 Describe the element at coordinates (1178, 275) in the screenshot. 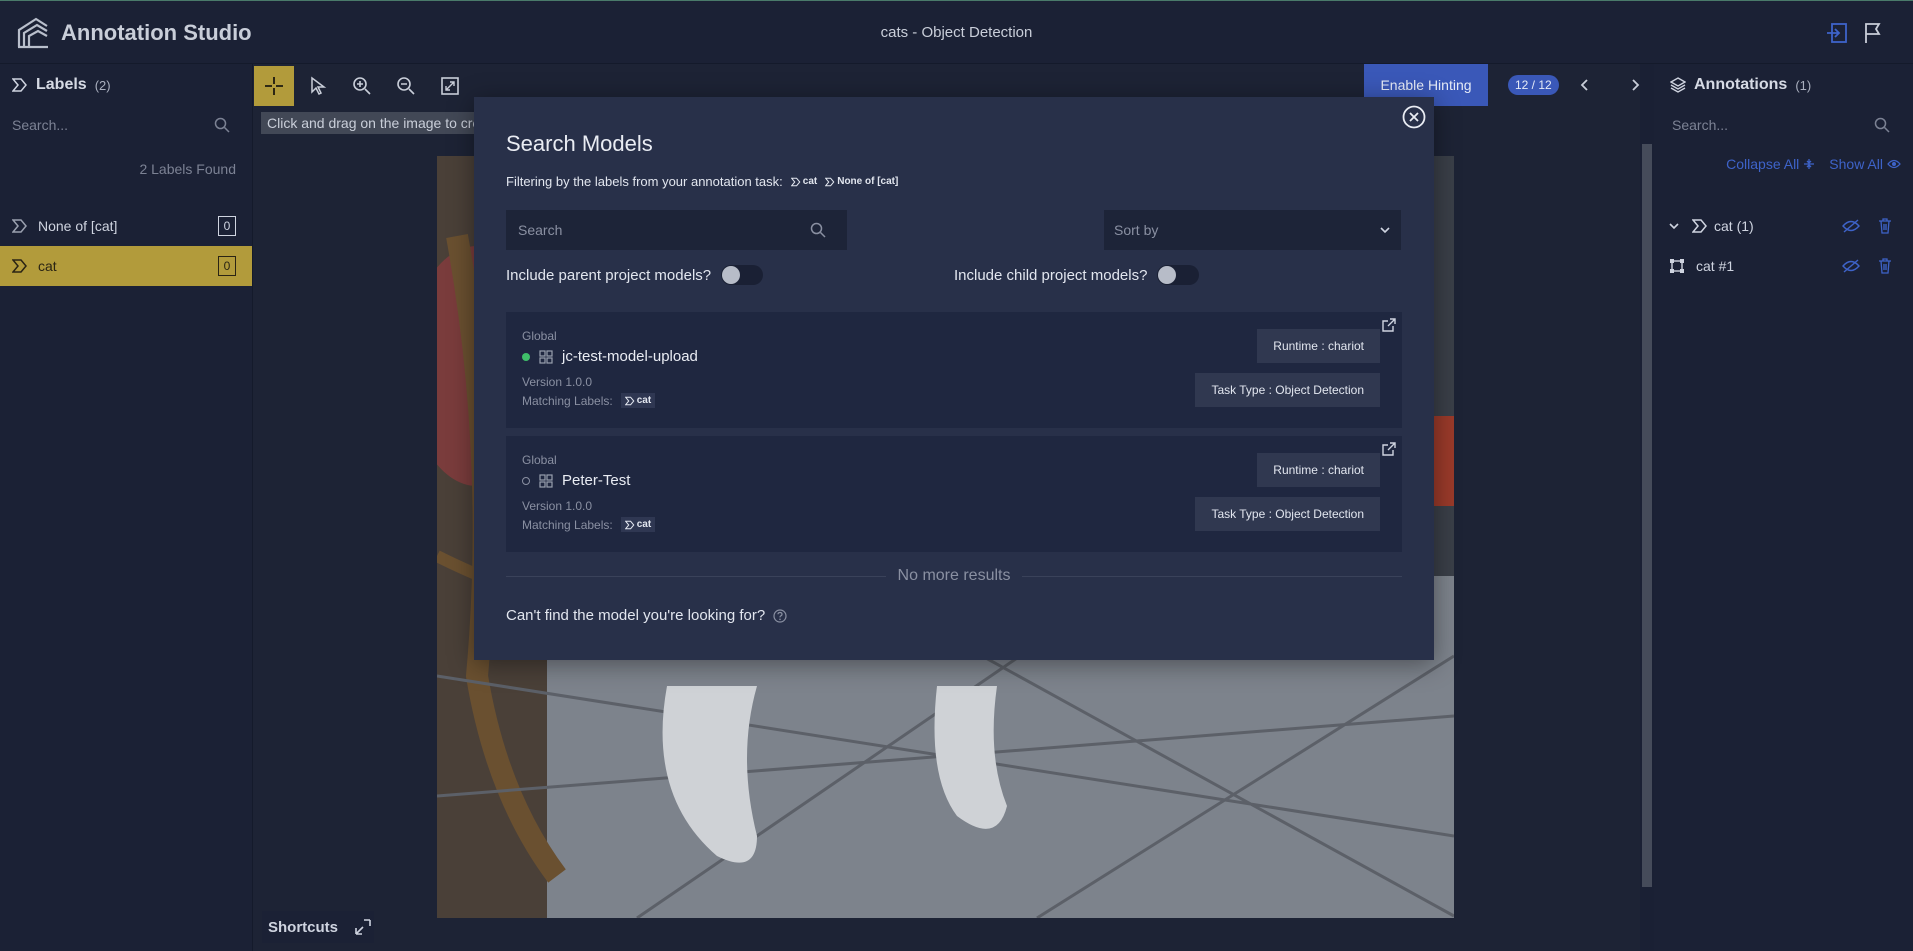

I see `include-child-toggle` at that location.